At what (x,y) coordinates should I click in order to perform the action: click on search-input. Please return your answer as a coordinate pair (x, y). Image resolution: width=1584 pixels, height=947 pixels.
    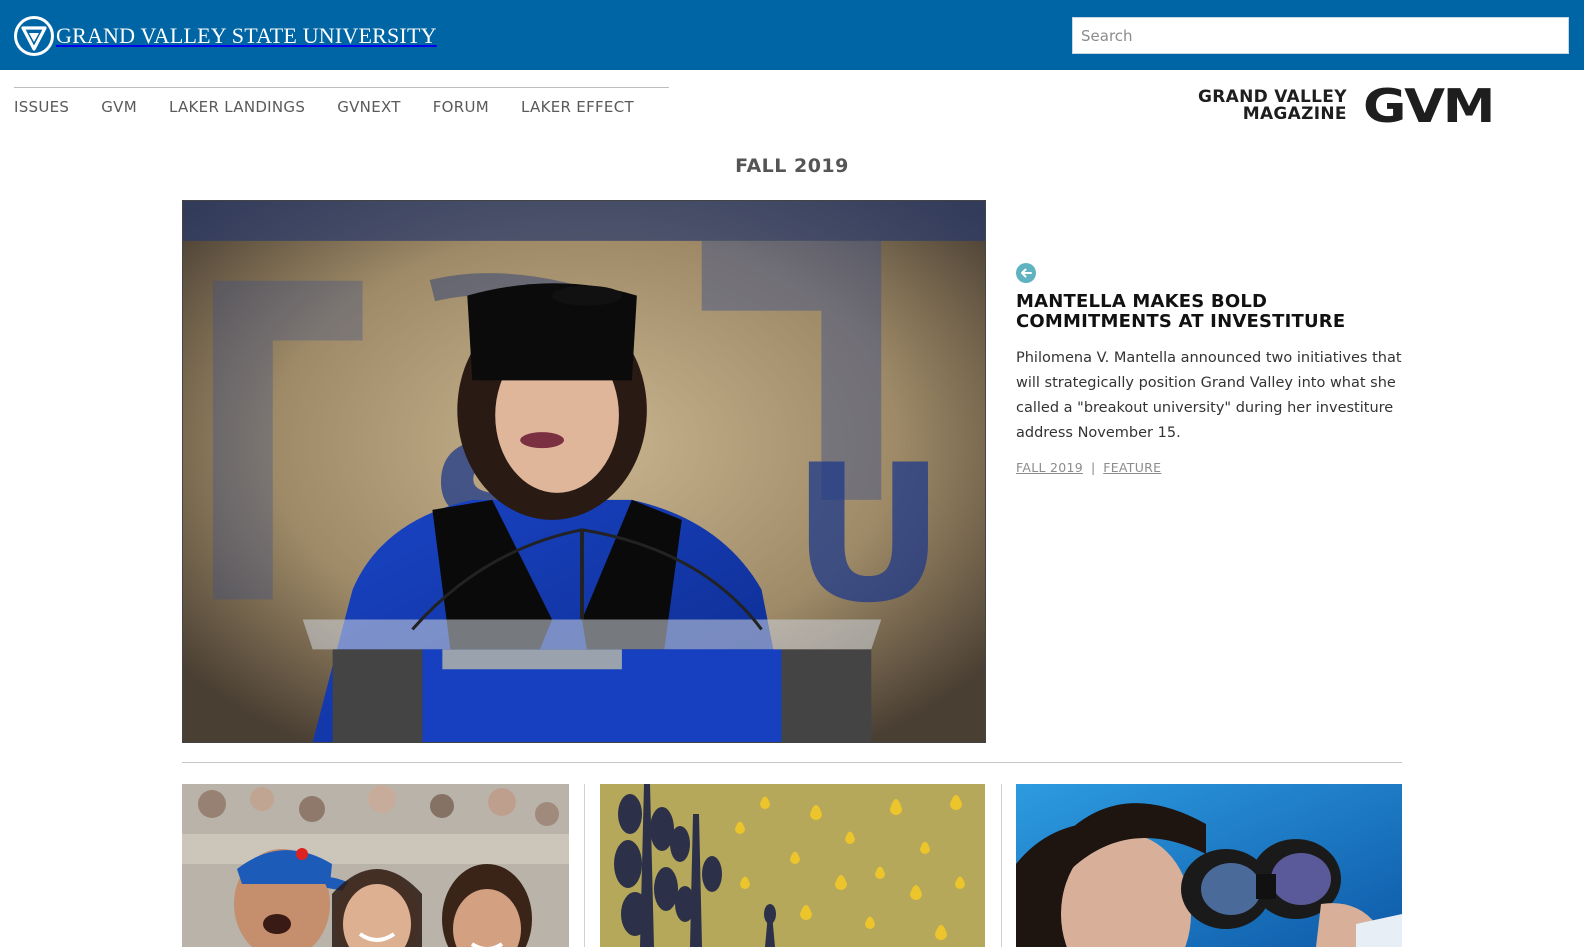
    Looking at the image, I should click on (1320, 35).